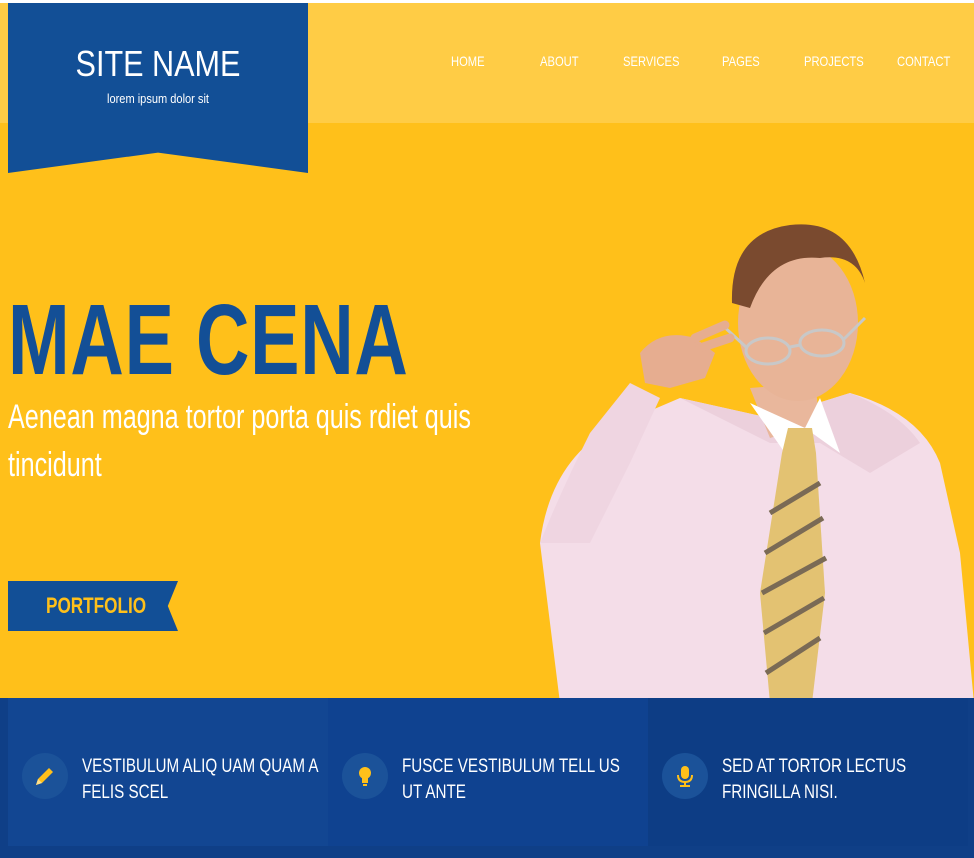 This screenshot has width=974, height=858. Describe the element at coordinates (923, 61) in the screenshot. I see `nav-contact: CONTACT` at that location.